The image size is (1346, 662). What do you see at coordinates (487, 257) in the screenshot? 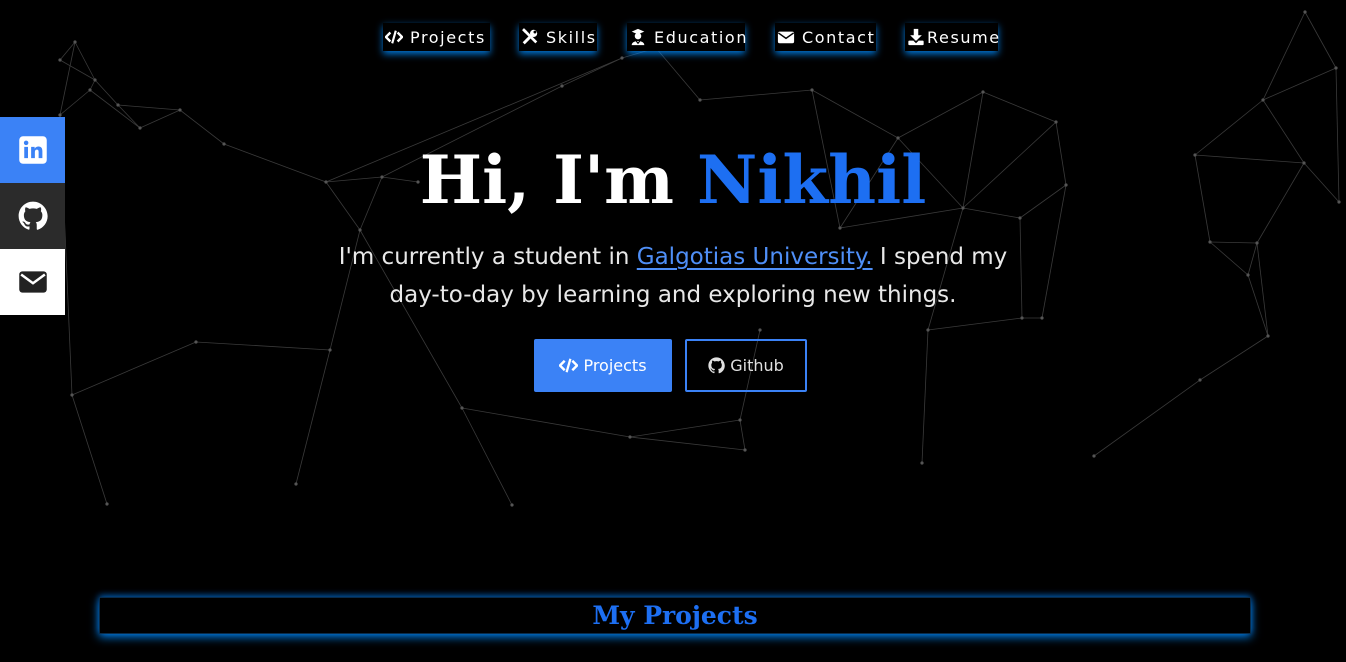
I see `hero-text-before: I'm currently a student in` at bounding box center [487, 257].